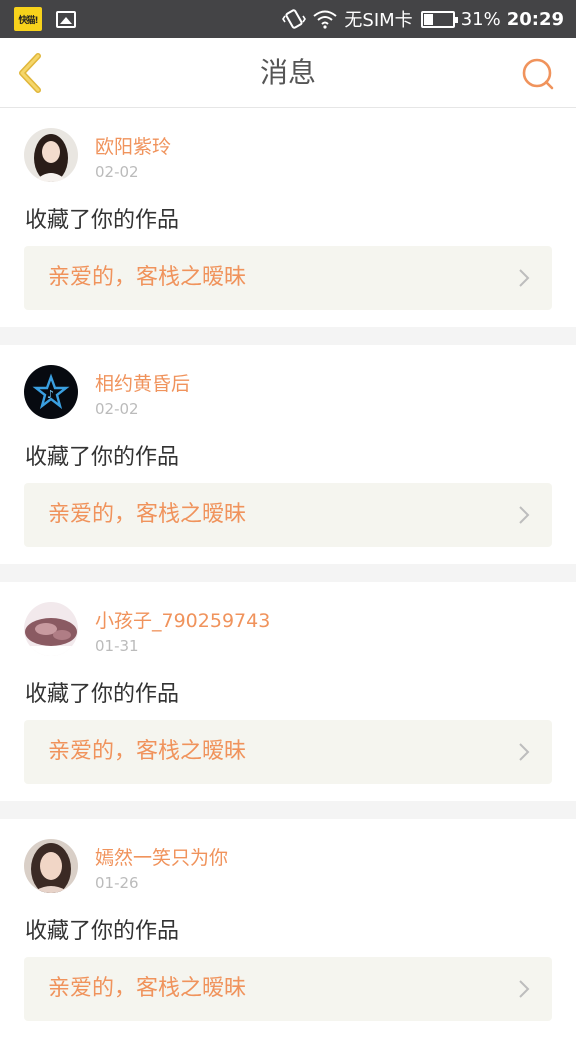 The height and width of the screenshot is (1038, 576). I want to click on search-button, so click(538, 75).